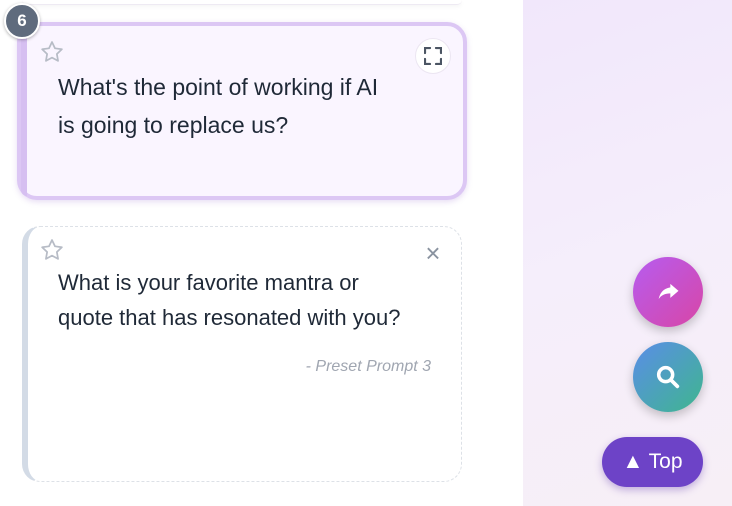 The height and width of the screenshot is (506, 732). I want to click on search-icon, so click(668, 377).